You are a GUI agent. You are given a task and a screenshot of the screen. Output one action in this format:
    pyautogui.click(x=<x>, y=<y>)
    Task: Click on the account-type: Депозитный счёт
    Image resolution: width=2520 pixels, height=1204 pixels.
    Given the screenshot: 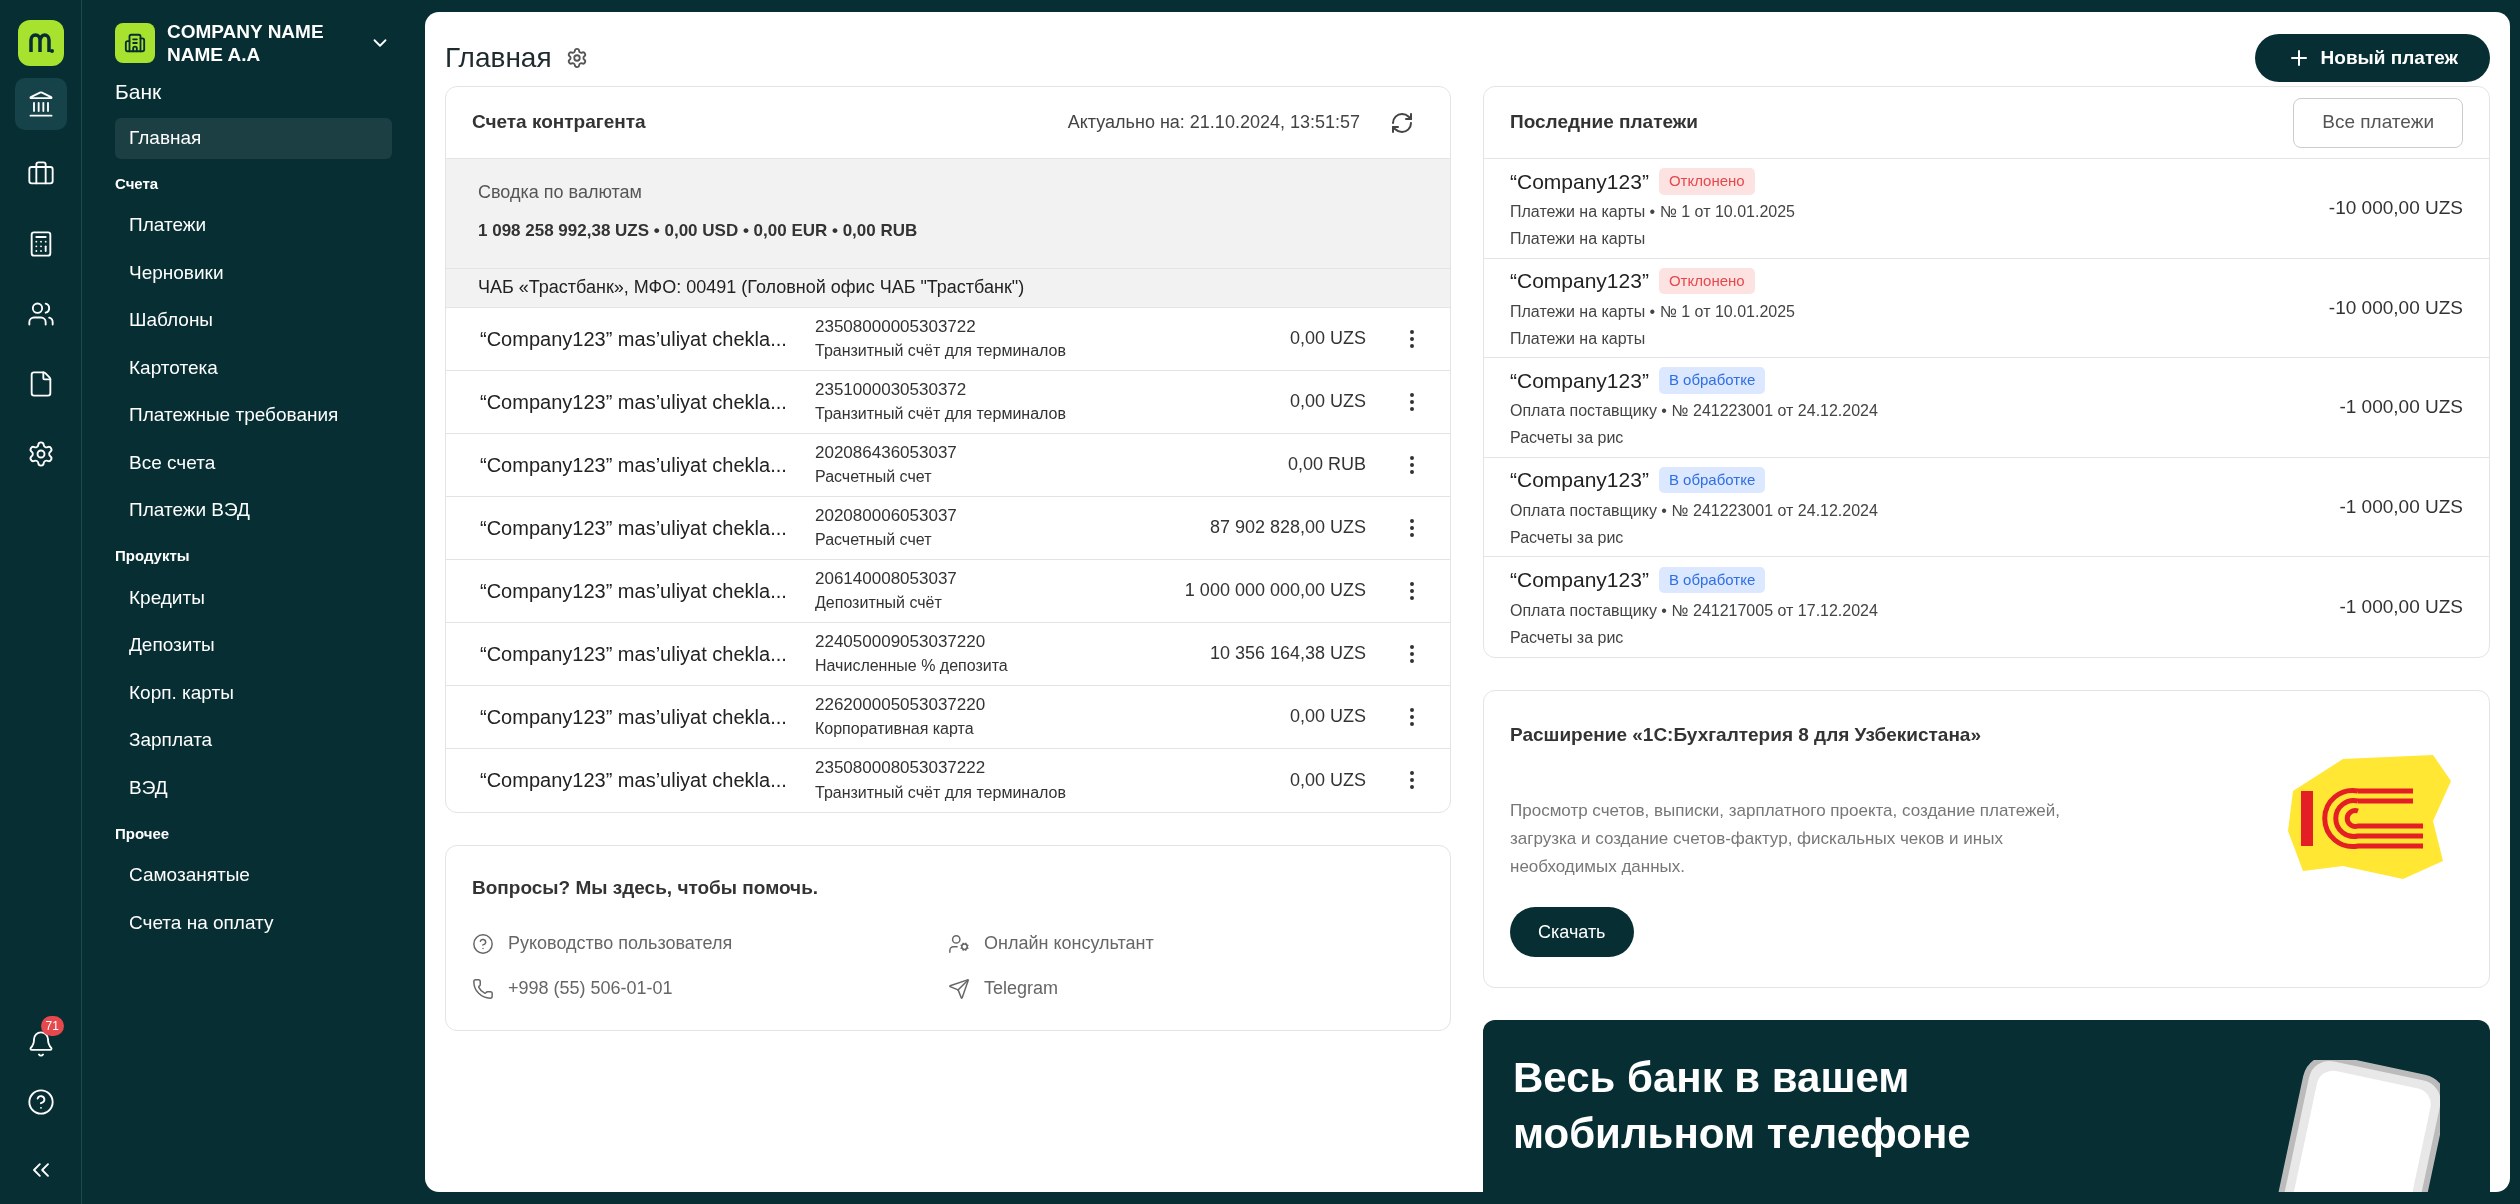 What is the action you would take?
    pyautogui.click(x=879, y=603)
    